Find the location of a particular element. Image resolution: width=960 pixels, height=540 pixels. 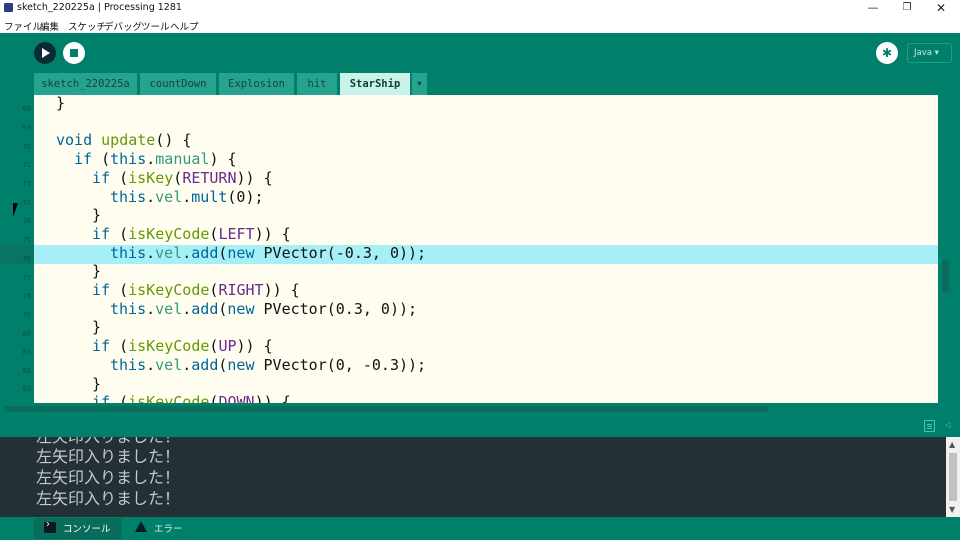

line-number: 80 is located at coordinates (26, 334).